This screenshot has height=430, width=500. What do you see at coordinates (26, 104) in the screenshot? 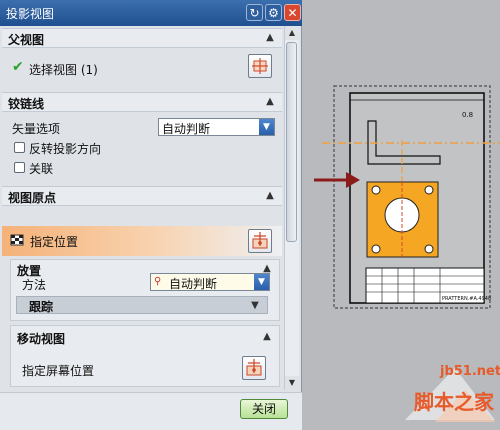
I see `group-title: 铰链线` at bounding box center [26, 104].